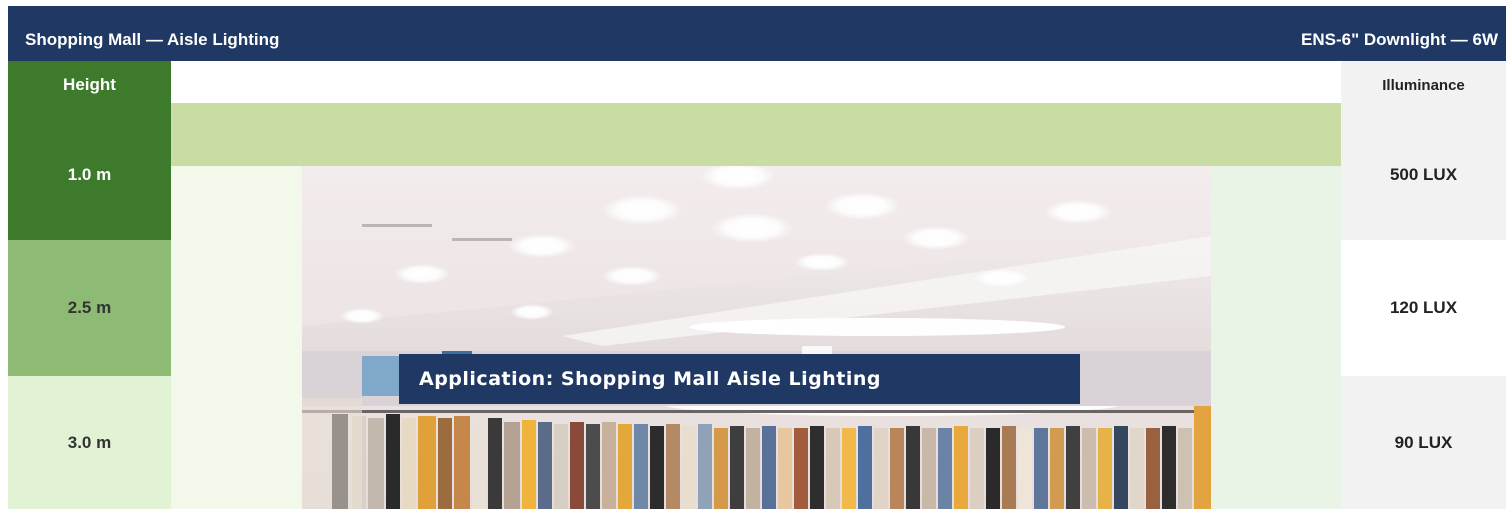 This screenshot has width=1506, height=509. I want to click on illuminance-row-1: 500 LUX, so click(1423, 174).